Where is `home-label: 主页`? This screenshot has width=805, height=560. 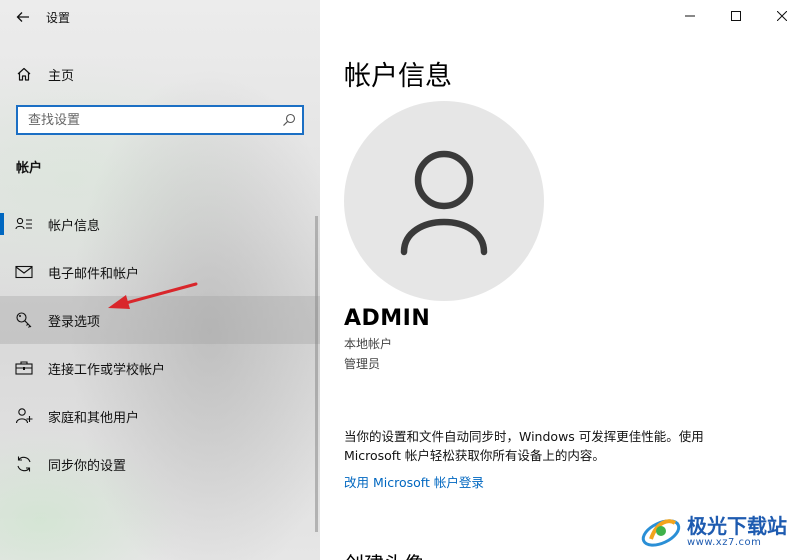 home-label: 主页 is located at coordinates (61, 76).